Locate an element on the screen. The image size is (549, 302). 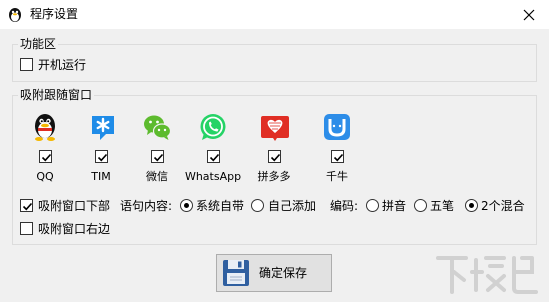
wechat-checkbox is located at coordinates (157, 156).